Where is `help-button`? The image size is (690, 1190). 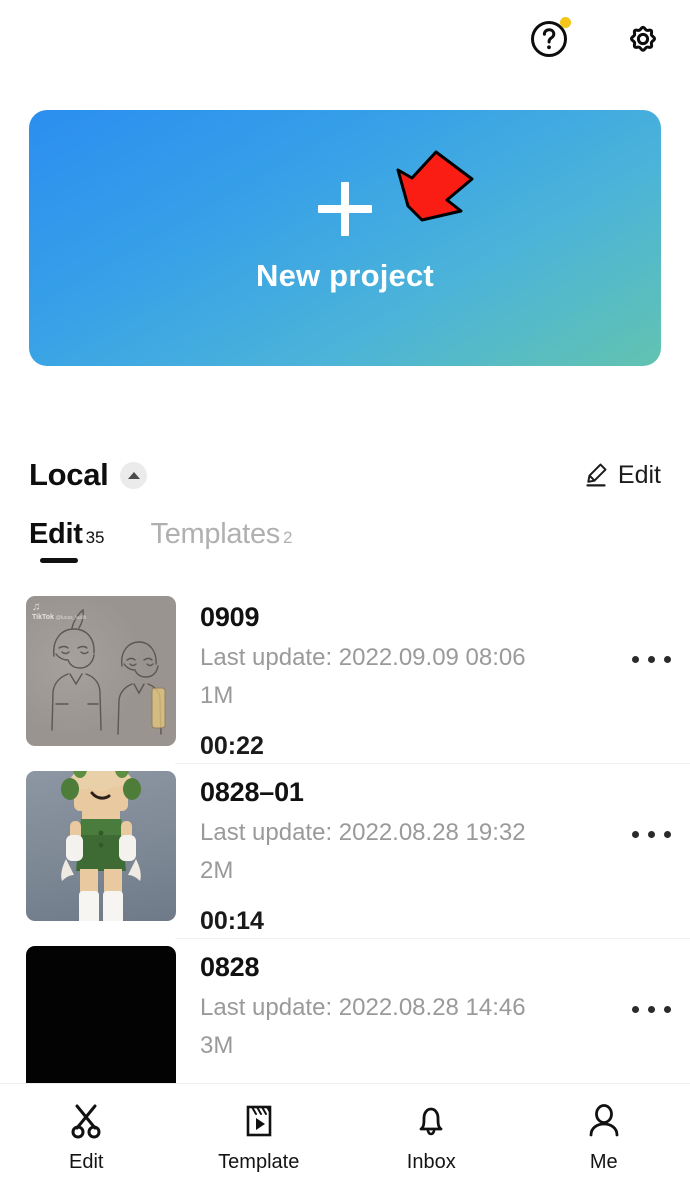 help-button is located at coordinates (549, 39).